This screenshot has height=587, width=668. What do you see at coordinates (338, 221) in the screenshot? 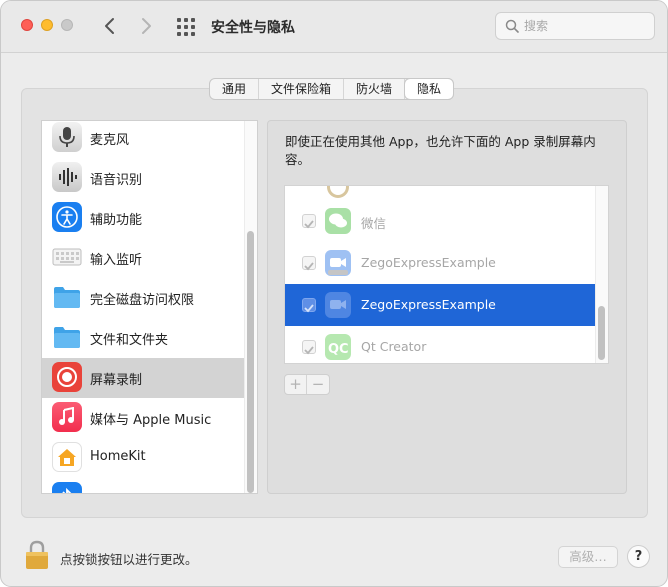
I see `wechat-icon` at bounding box center [338, 221].